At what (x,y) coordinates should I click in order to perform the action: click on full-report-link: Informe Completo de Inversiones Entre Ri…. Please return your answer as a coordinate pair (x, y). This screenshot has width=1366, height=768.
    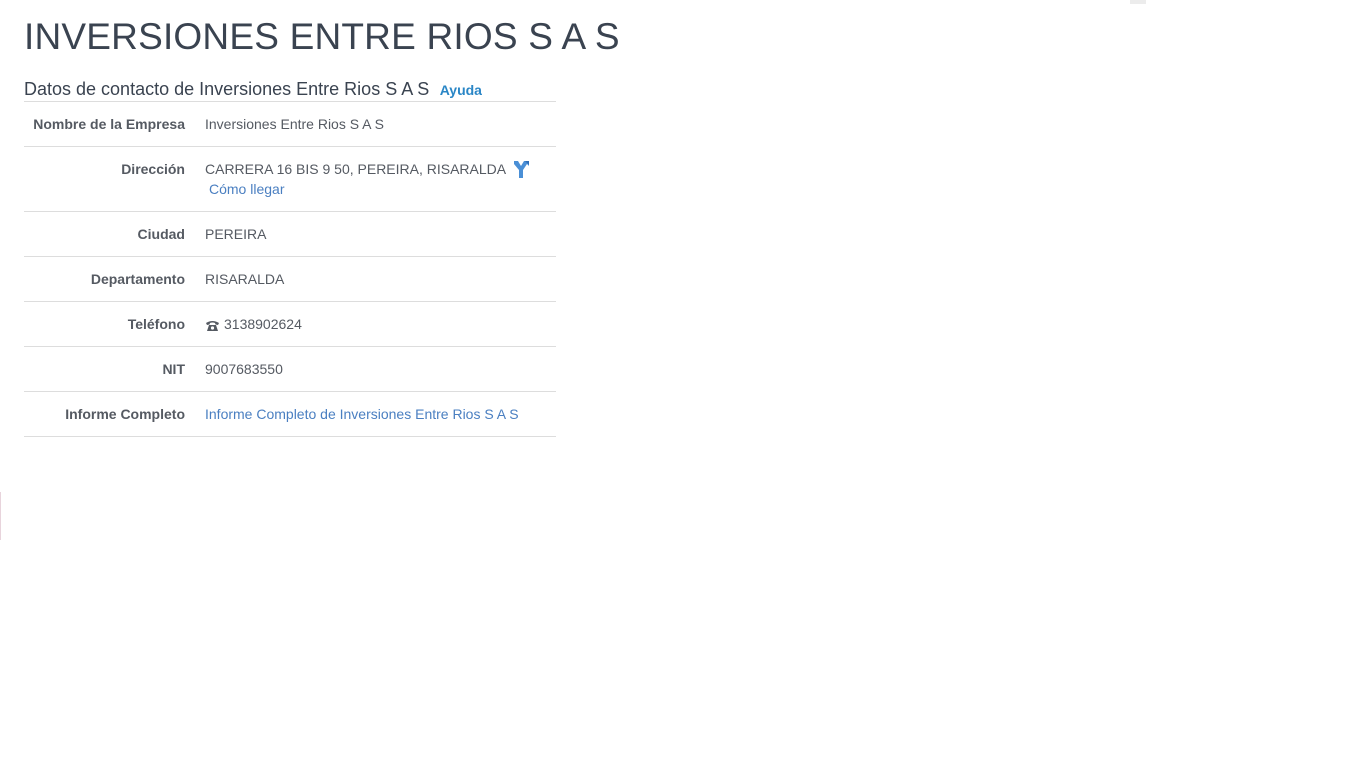
    Looking at the image, I should click on (362, 414).